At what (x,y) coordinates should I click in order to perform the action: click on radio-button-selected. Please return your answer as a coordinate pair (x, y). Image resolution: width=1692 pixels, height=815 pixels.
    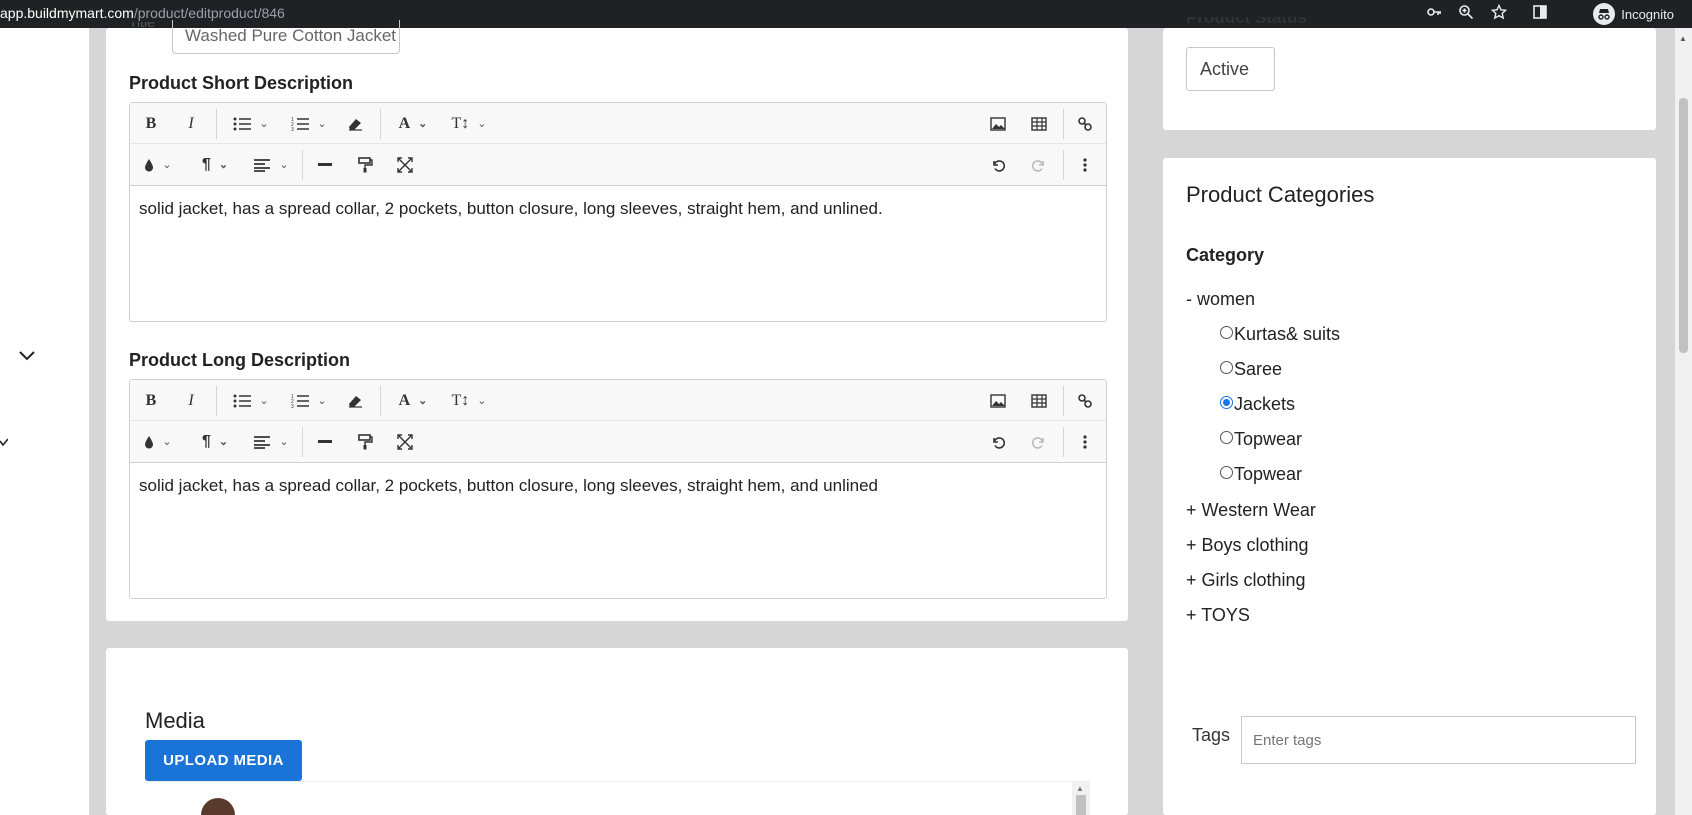
    Looking at the image, I should click on (1226, 402).